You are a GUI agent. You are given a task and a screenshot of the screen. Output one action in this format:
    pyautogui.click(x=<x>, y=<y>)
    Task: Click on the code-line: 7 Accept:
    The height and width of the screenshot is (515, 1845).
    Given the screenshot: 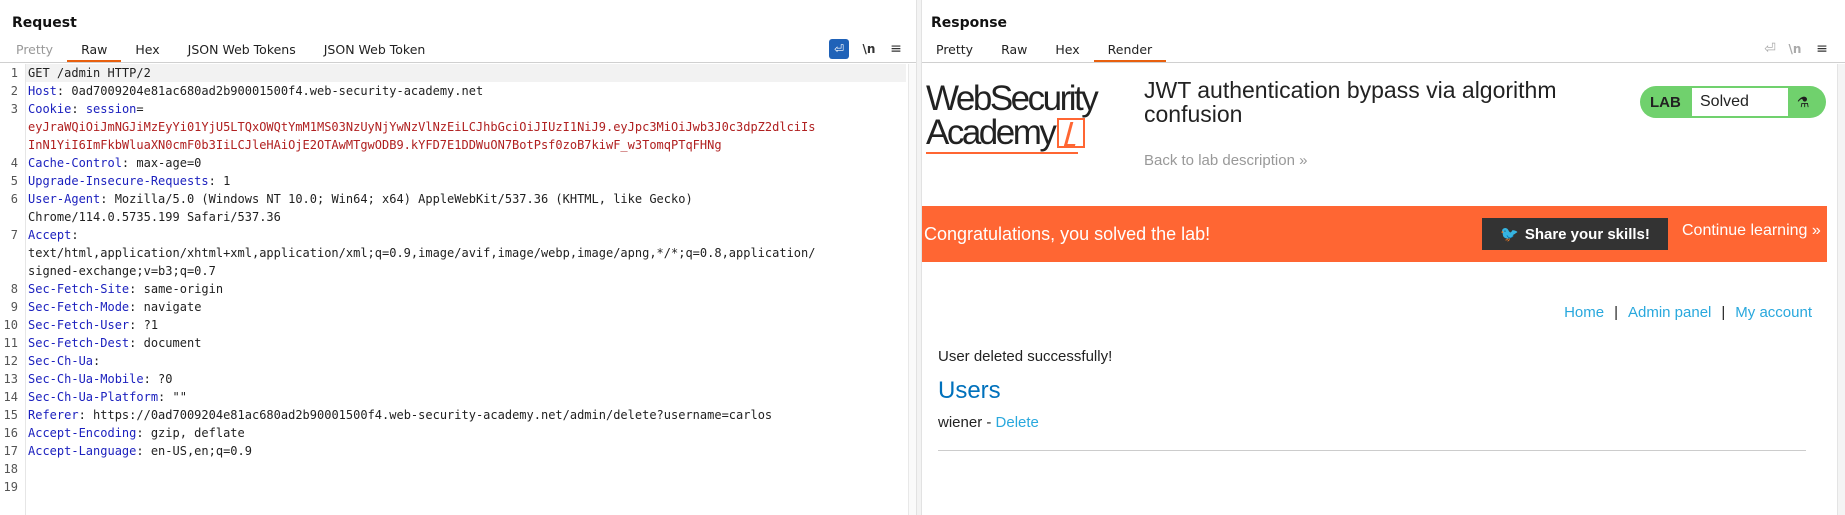 What is the action you would take?
    pyautogui.click(x=455, y=235)
    